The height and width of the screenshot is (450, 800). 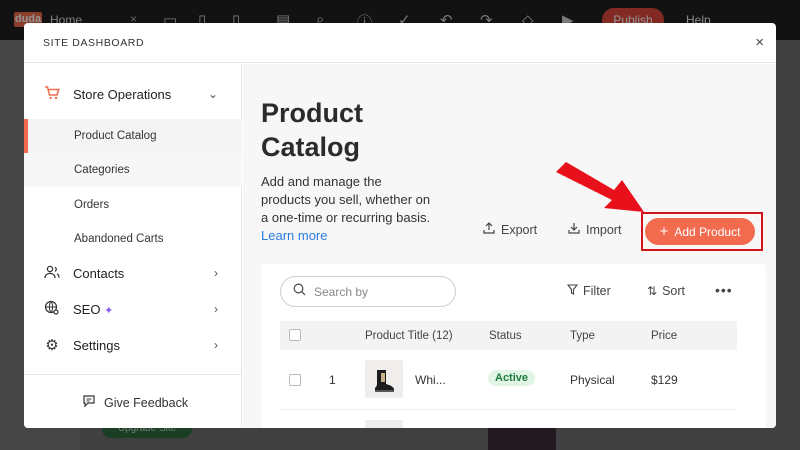 I want to click on sort-icon: ⇅, so click(x=652, y=291).